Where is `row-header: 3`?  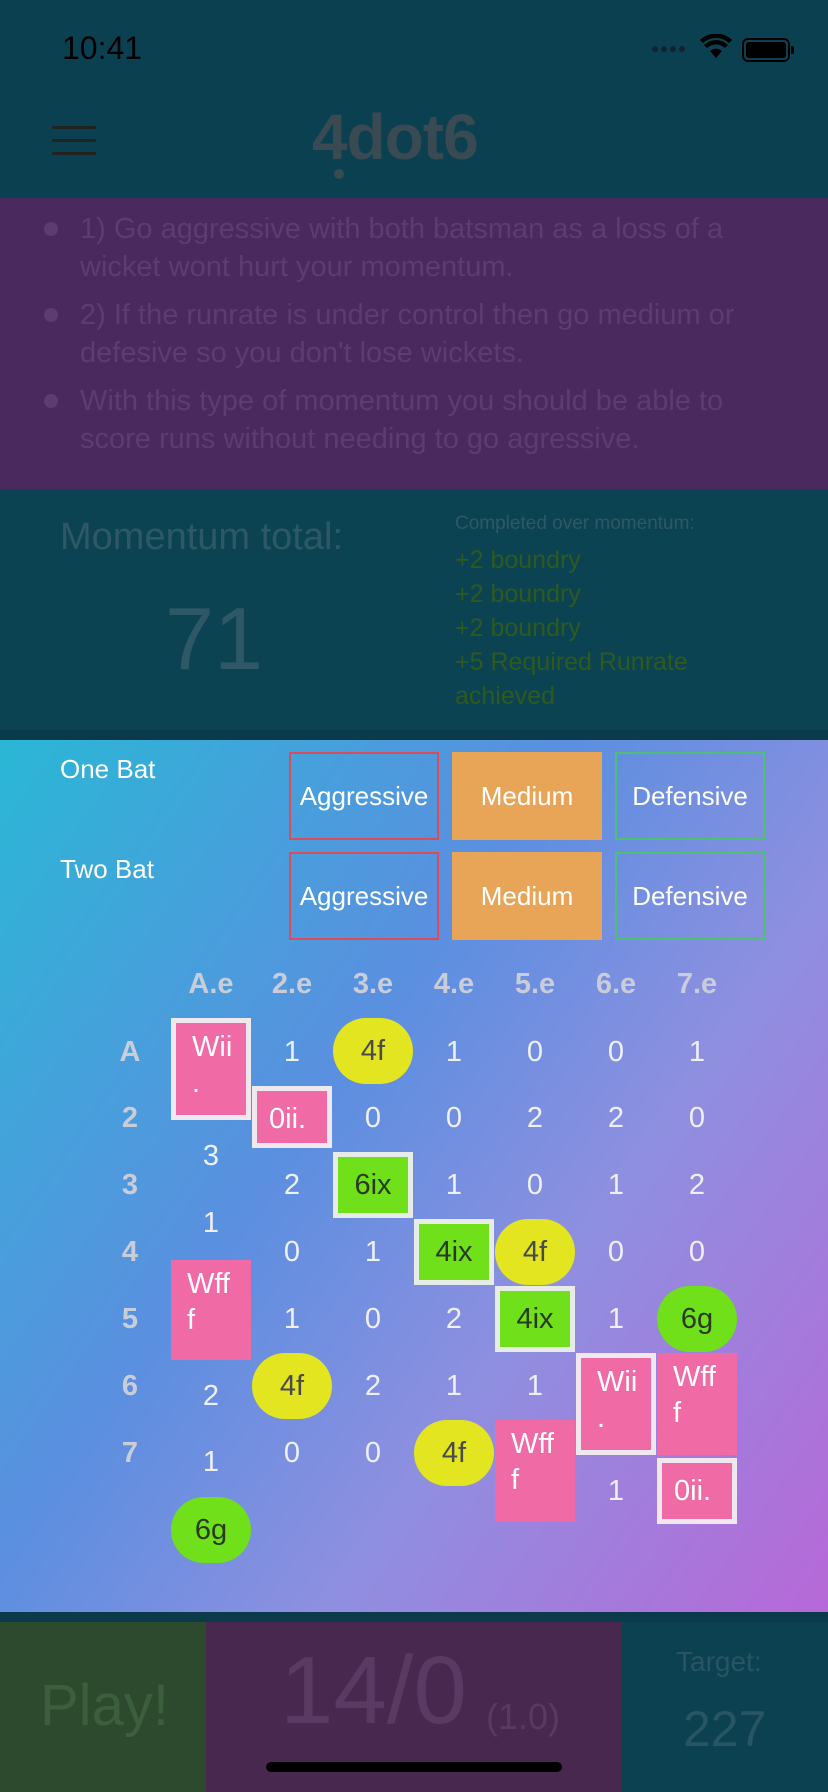
row-header: 3 is located at coordinates (130, 1185).